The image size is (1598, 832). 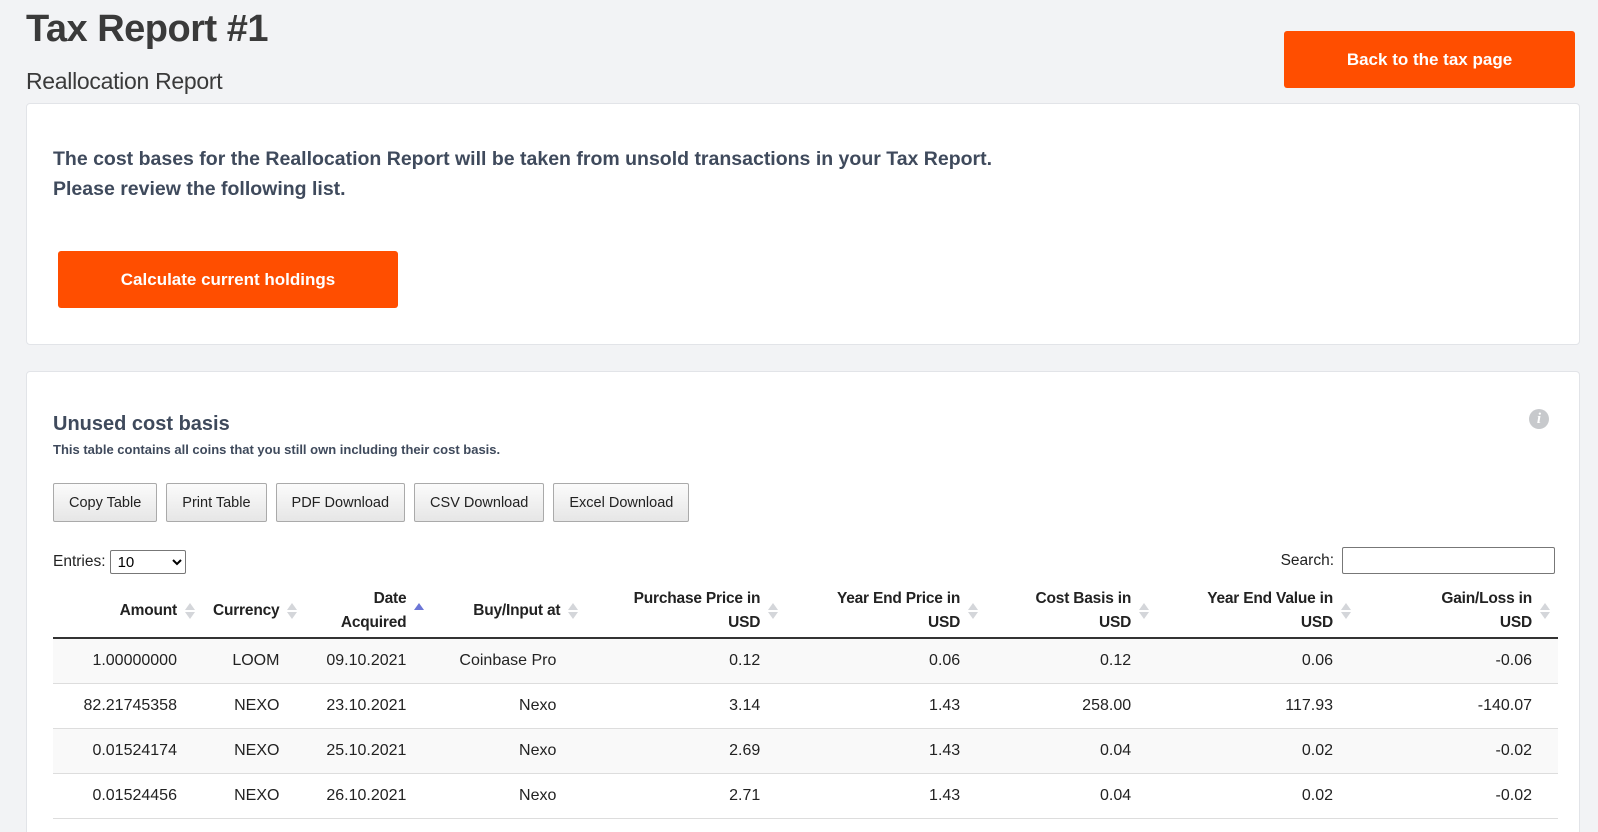 What do you see at coordinates (128, 751) in the screenshot?
I see `cell-amount: 0.01524174` at bounding box center [128, 751].